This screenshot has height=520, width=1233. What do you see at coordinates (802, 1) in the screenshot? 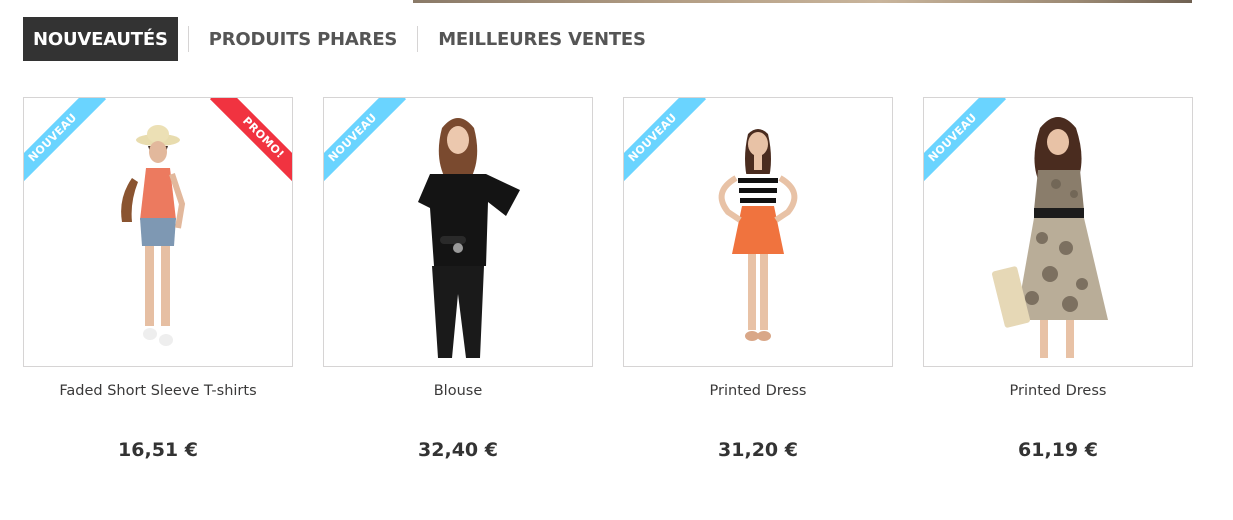
I see `banner-image-strip` at bounding box center [802, 1].